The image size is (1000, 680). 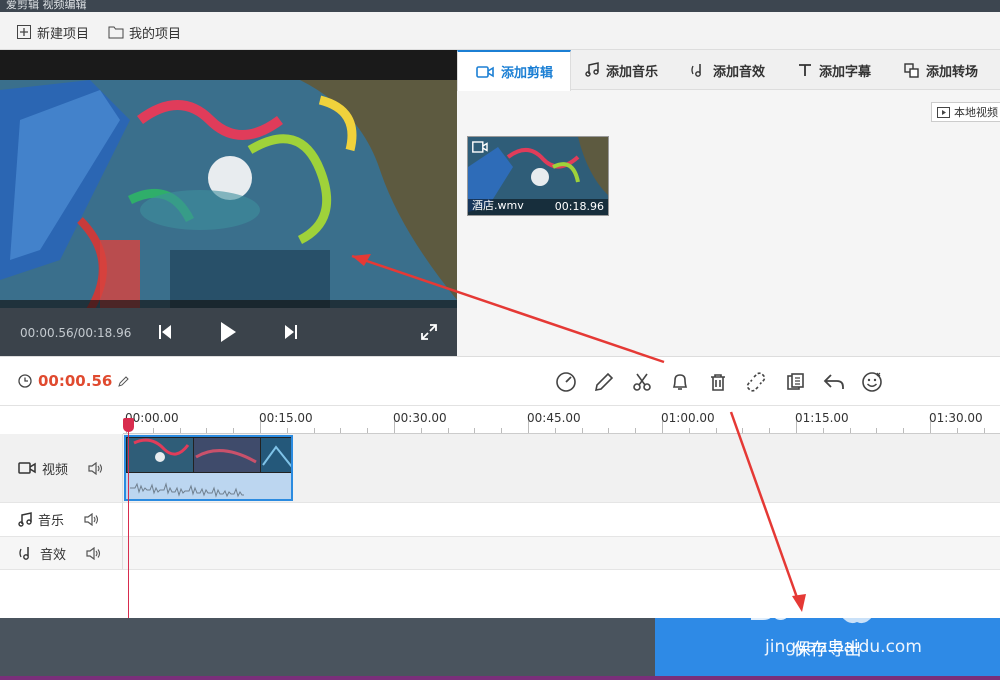 What do you see at coordinates (834, 70) in the screenshot?
I see `tab-add-subtitle: 添加字幕` at bounding box center [834, 70].